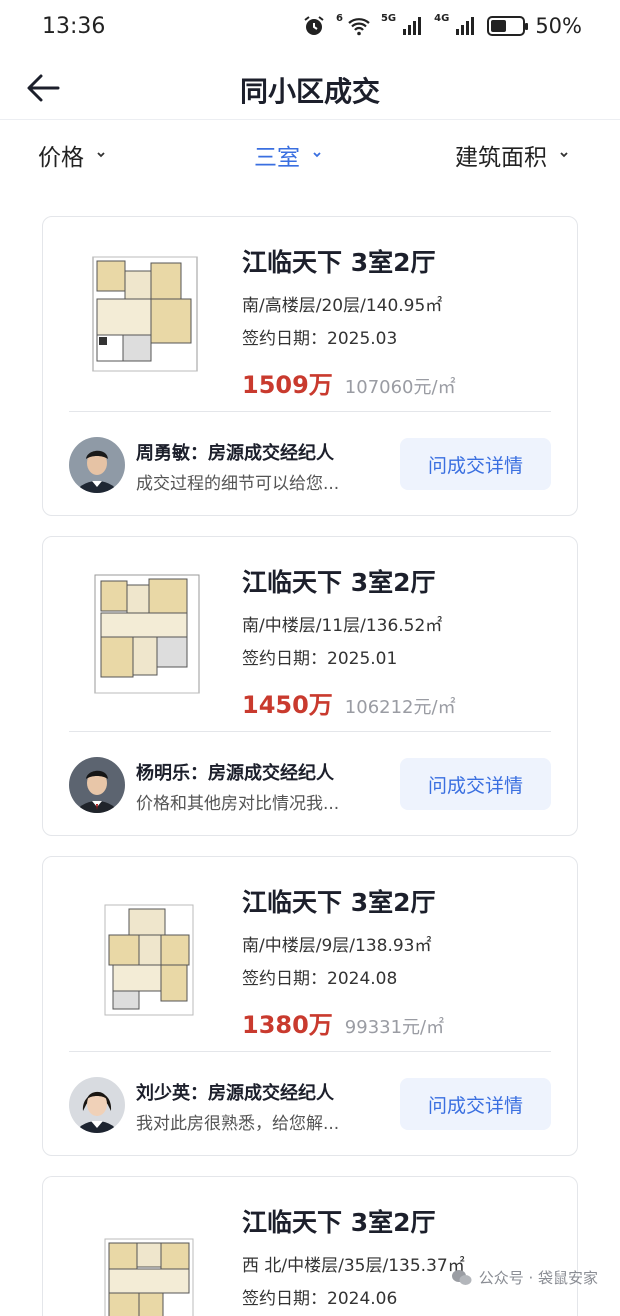 The height and width of the screenshot is (1316, 620). I want to click on unit-price: 107060元/㎡, so click(400, 387).